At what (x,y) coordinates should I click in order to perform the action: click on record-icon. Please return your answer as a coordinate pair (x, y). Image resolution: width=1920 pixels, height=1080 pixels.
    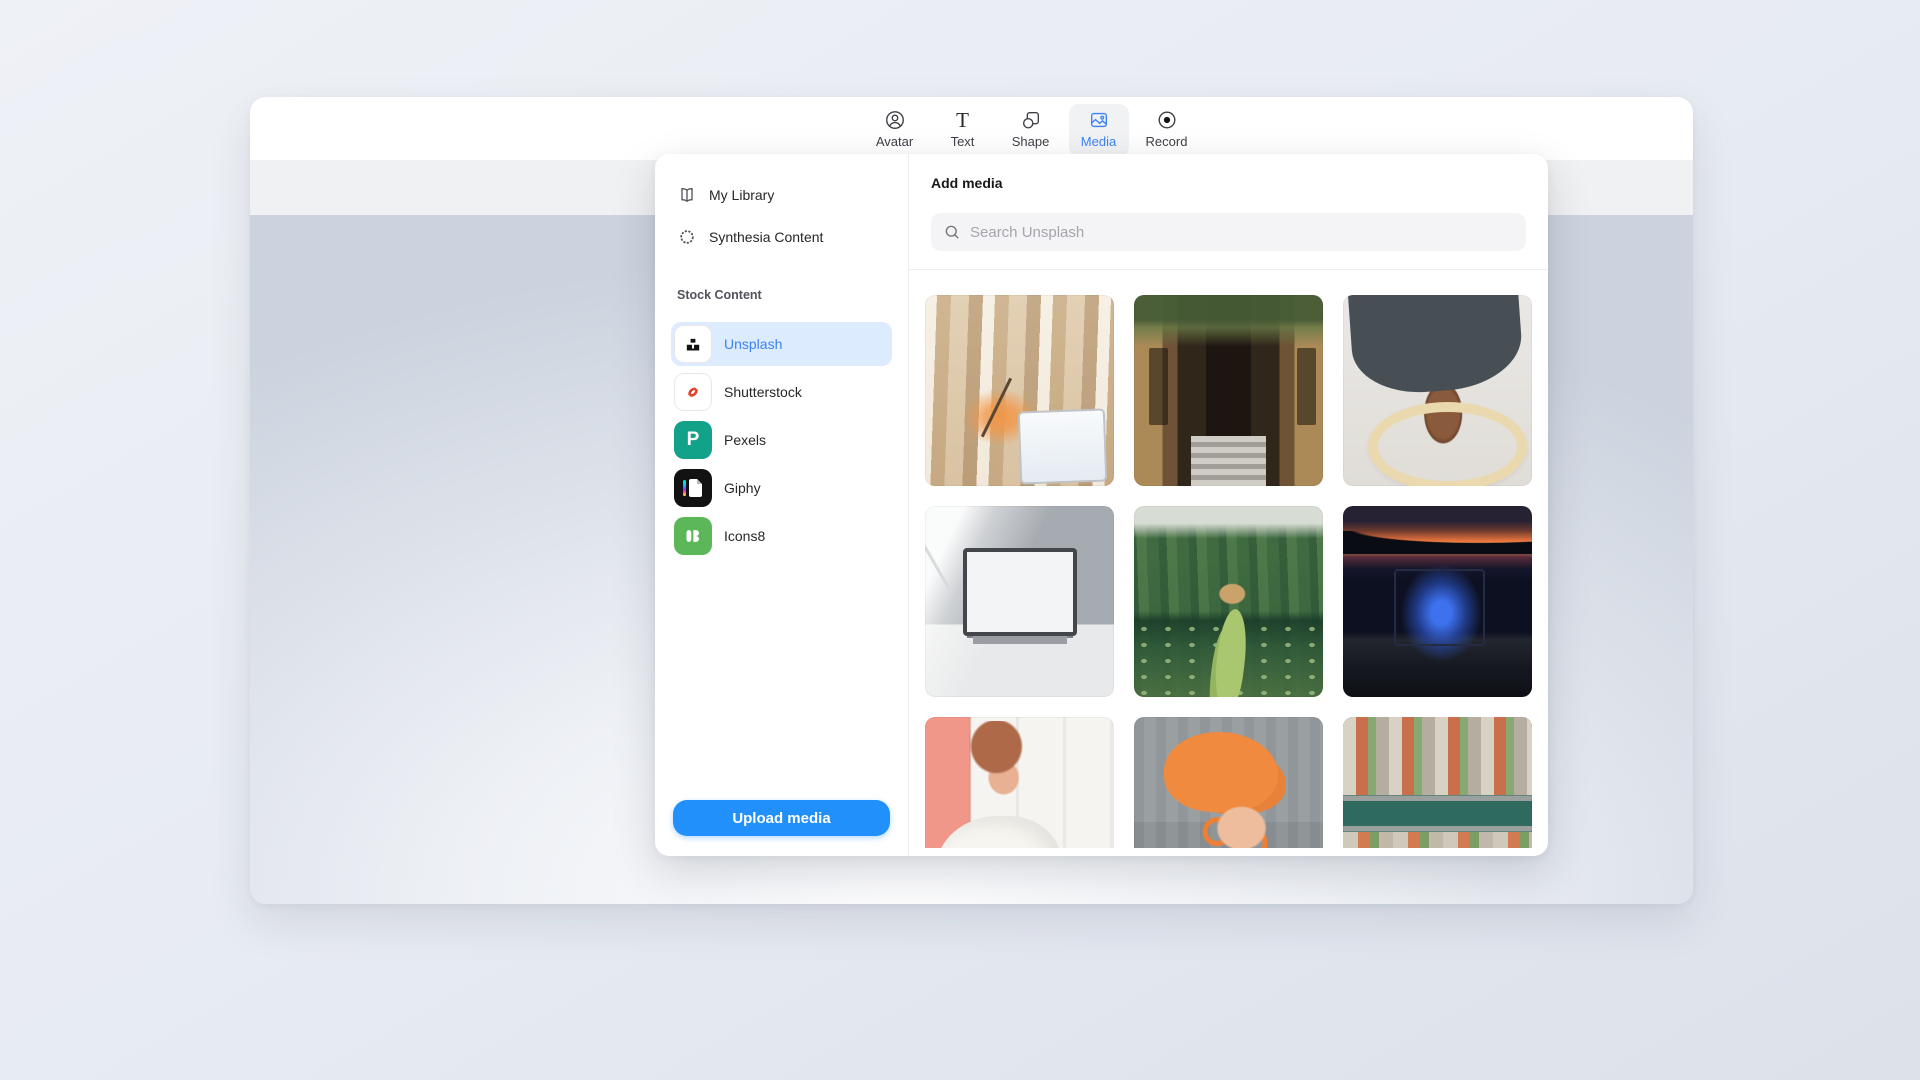
    Looking at the image, I should click on (1167, 120).